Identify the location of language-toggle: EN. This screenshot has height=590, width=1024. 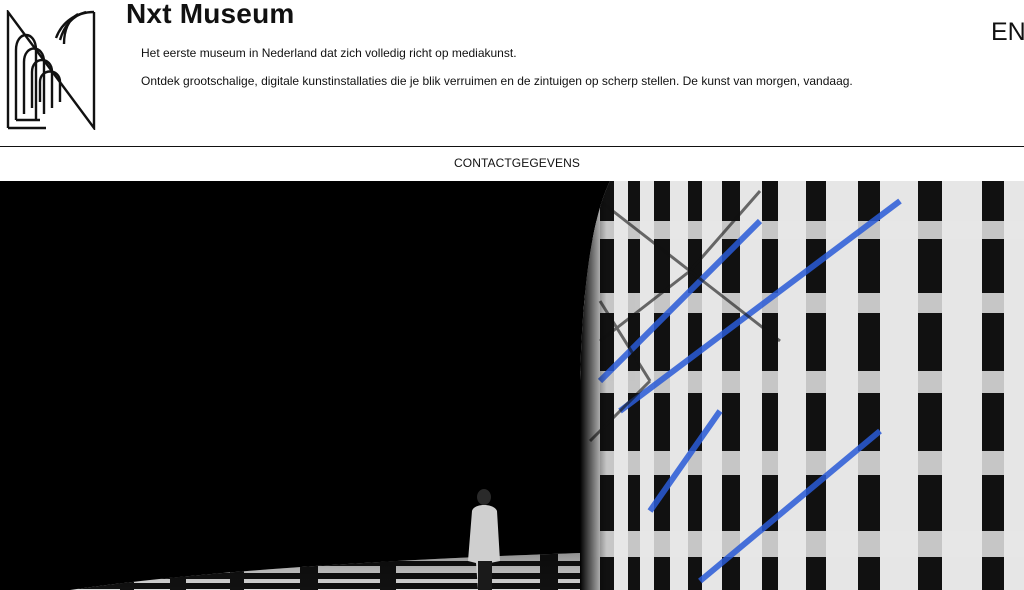
(1007, 32).